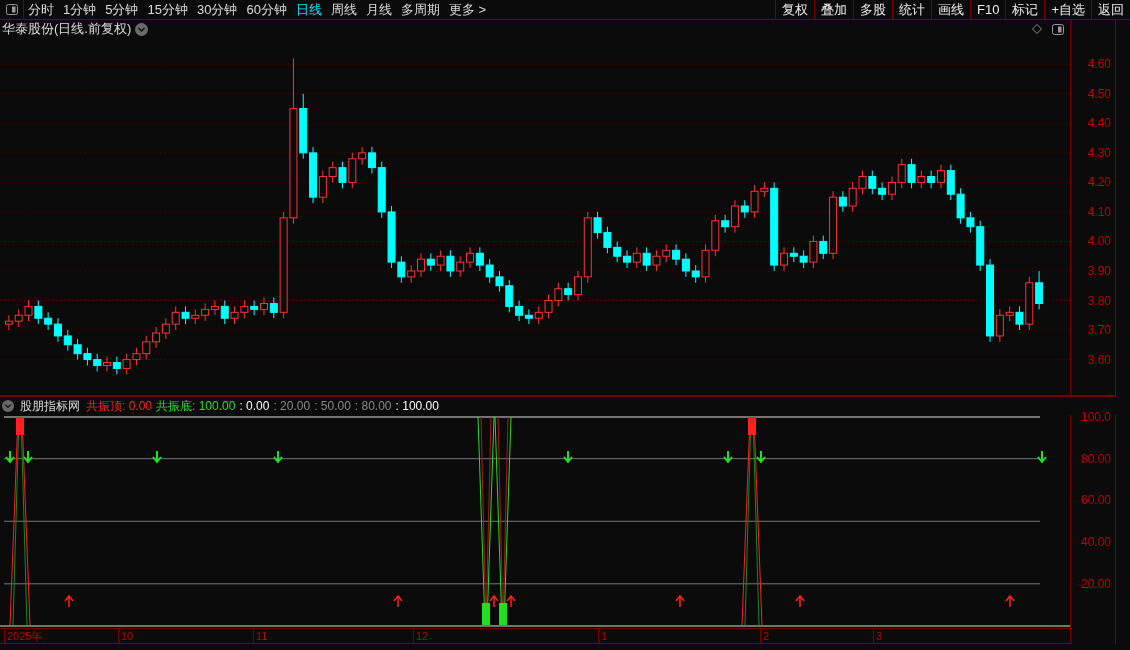  What do you see at coordinates (911, 9) in the screenshot?
I see `toolbar-button: 统计` at bounding box center [911, 9].